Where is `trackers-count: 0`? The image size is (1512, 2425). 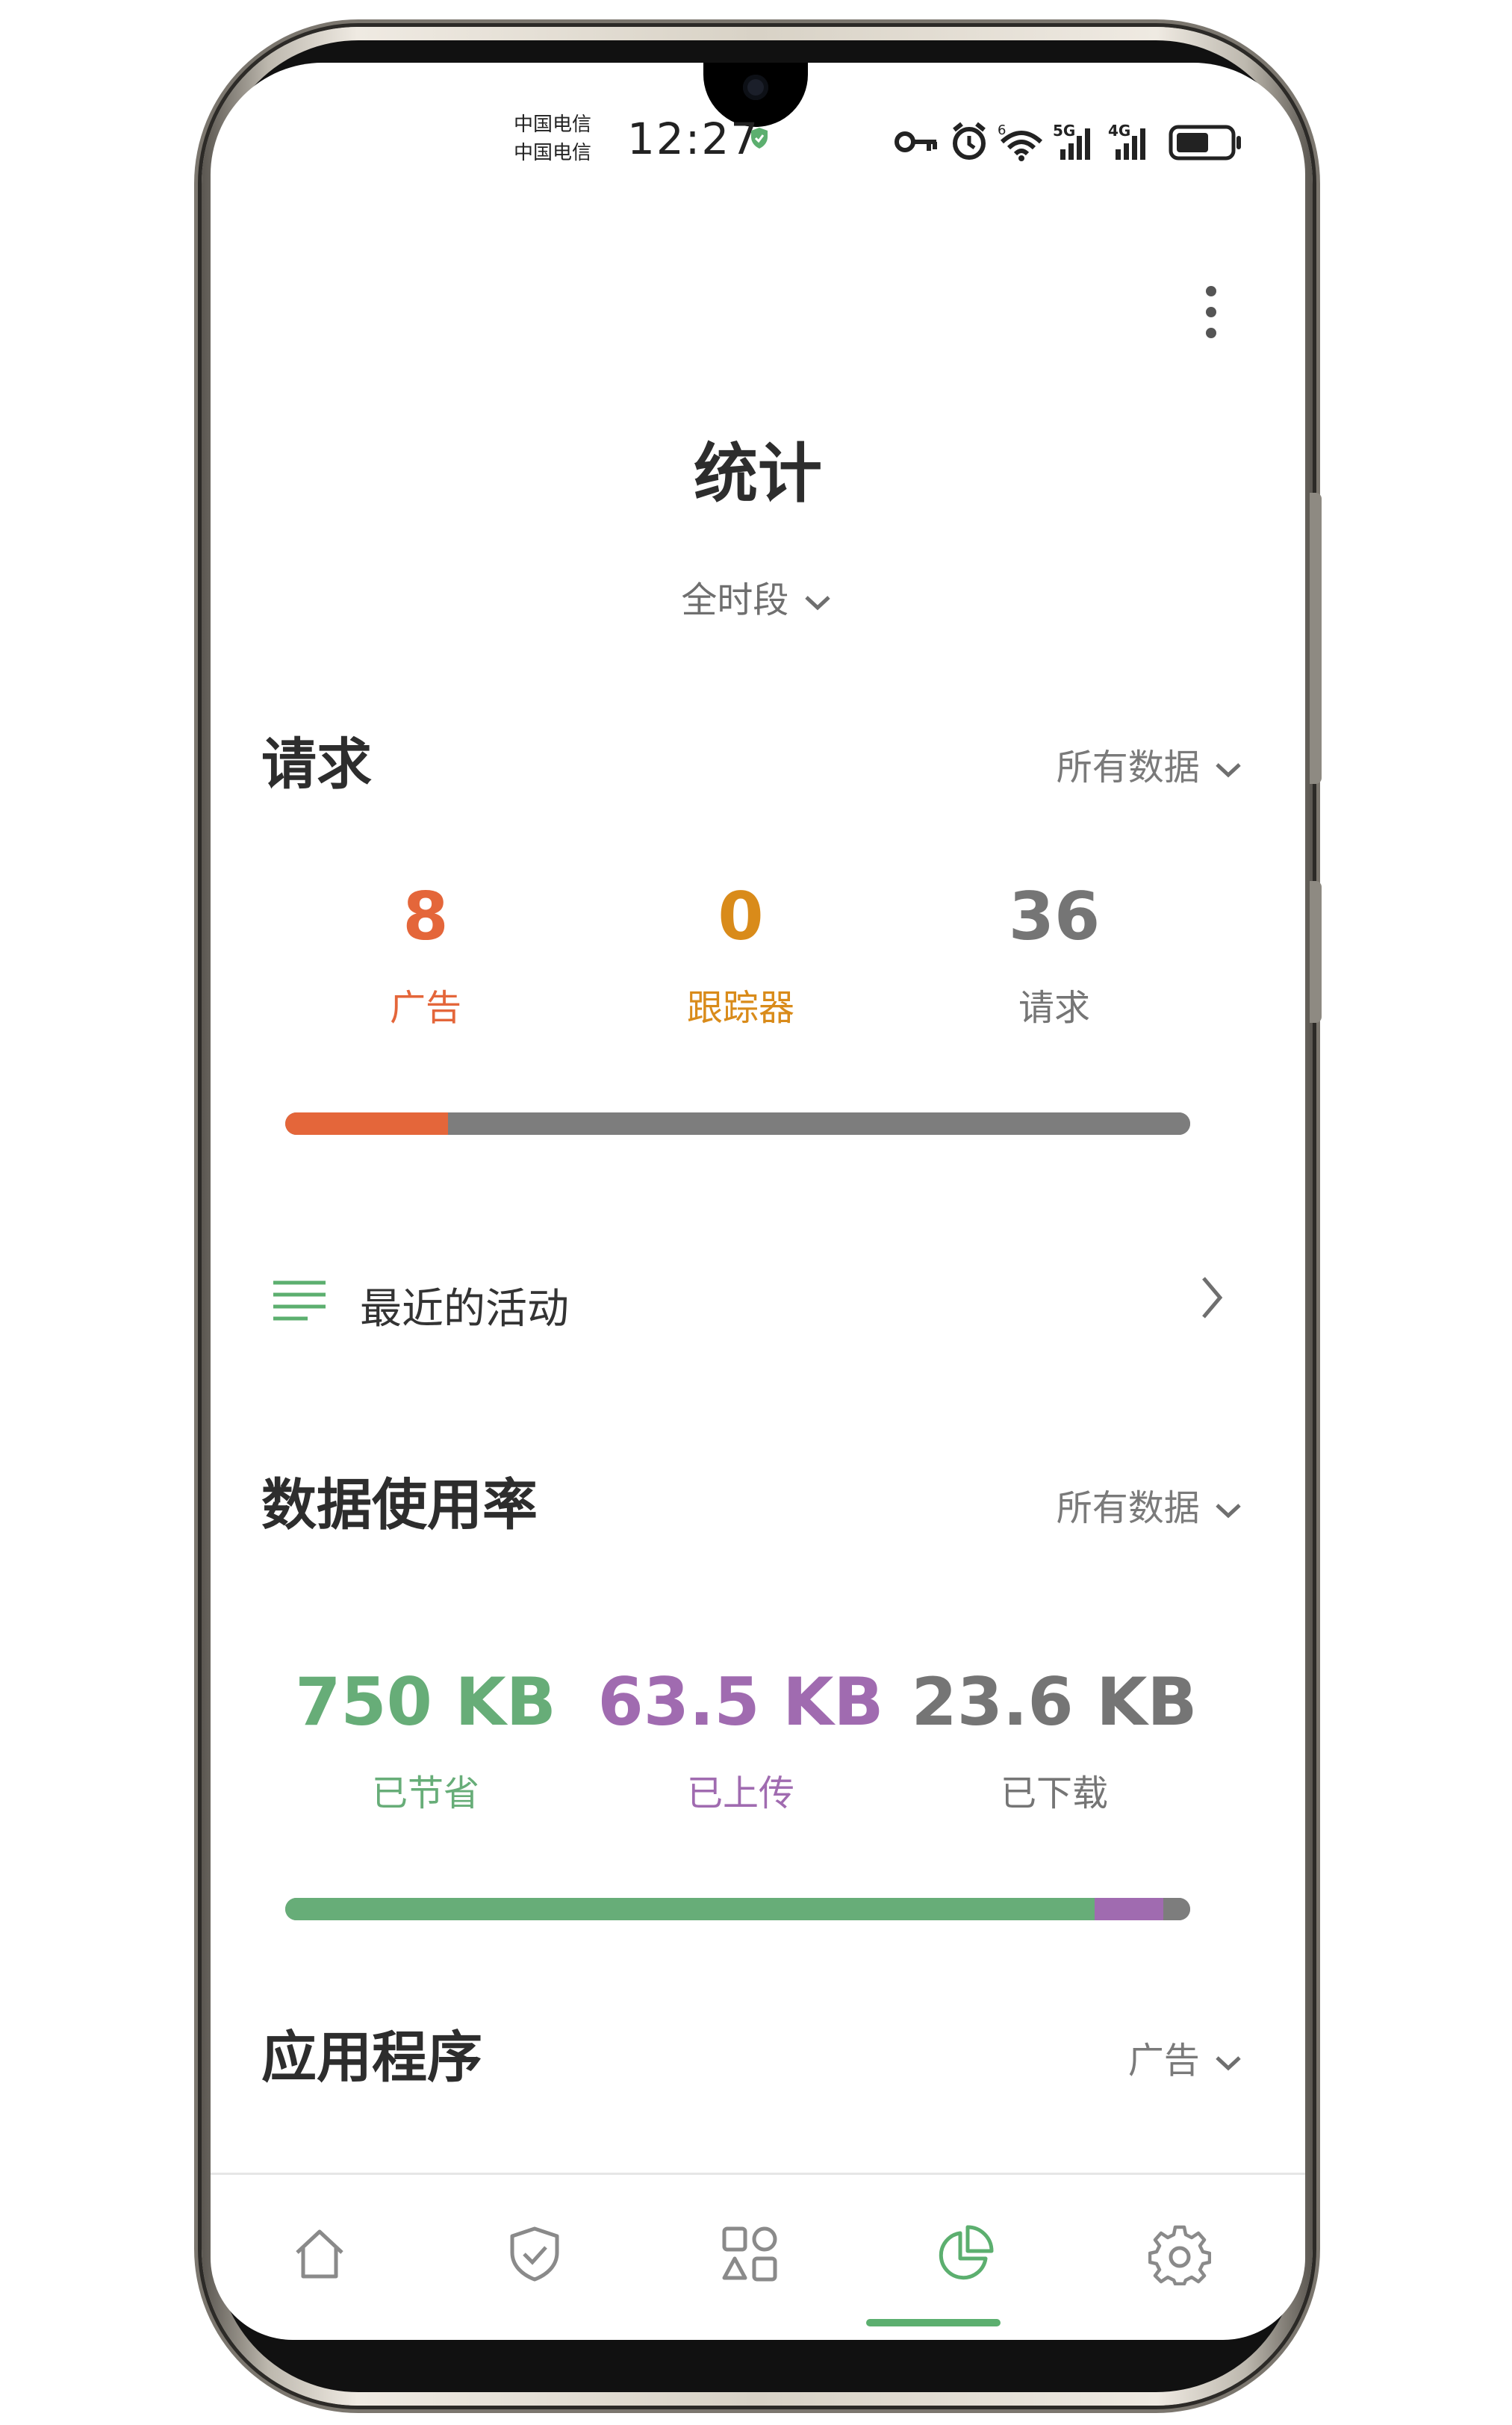 trackers-count: 0 is located at coordinates (741, 916).